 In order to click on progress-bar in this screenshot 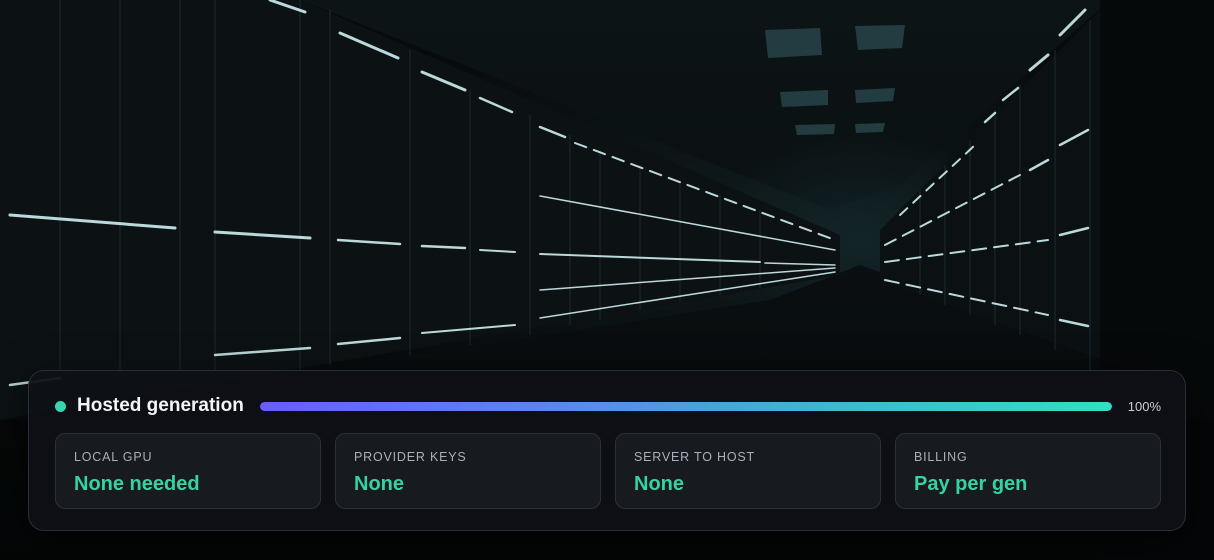, I will do `click(685, 406)`.